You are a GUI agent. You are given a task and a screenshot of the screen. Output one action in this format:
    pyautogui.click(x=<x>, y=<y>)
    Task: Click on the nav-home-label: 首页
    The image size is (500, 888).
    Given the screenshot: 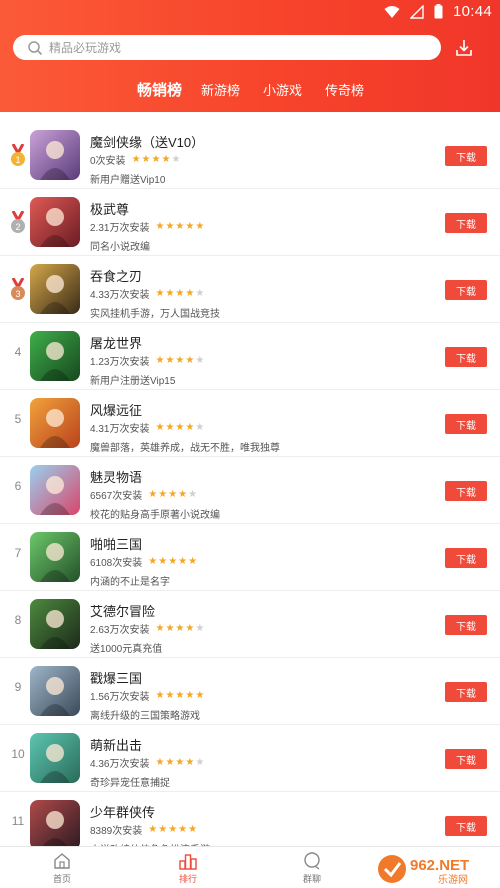 What is the action you would take?
    pyautogui.click(x=61, y=879)
    